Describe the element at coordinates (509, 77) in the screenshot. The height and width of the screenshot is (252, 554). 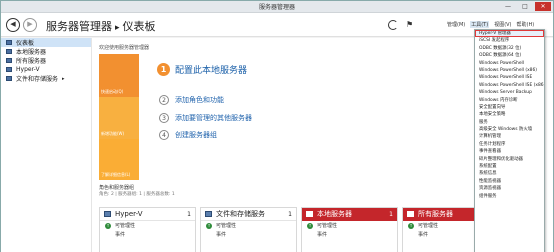
I see `menu-item-powershell-ise: Windows PowerShell ISE` at that location.